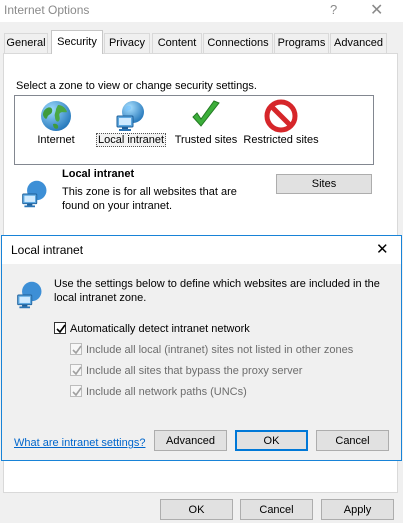 The image size is (403, 523). What do you see at coordinates (206, 140) in the screenshot?
I see `zone-trusted-sites-label: Trusted sites` at bounding box center [206, 140].